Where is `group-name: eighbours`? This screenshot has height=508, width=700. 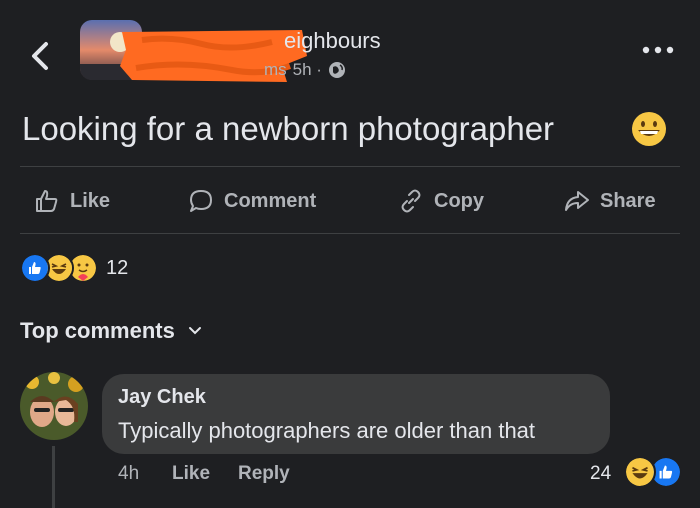 group-name: eighbours is located at coordinates (332, 41).